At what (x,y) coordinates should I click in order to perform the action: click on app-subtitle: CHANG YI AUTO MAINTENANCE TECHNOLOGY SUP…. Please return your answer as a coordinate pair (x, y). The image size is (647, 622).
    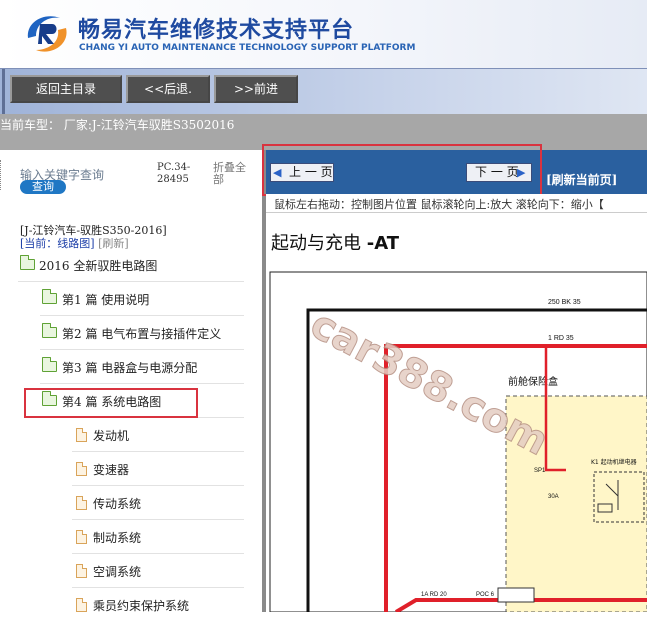
    Looking at the image, I should click on (247, 48).